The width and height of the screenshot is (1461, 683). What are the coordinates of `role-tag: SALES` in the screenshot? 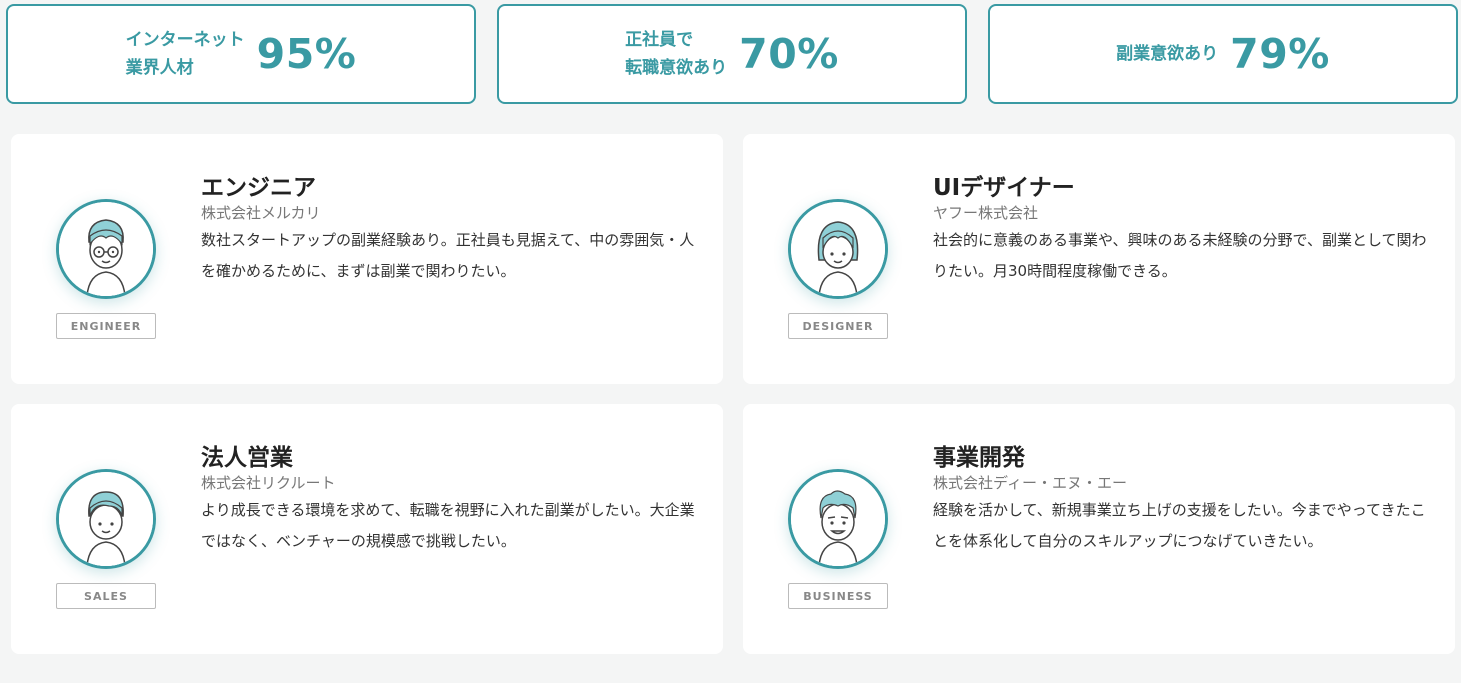 It's located at (106, 596).